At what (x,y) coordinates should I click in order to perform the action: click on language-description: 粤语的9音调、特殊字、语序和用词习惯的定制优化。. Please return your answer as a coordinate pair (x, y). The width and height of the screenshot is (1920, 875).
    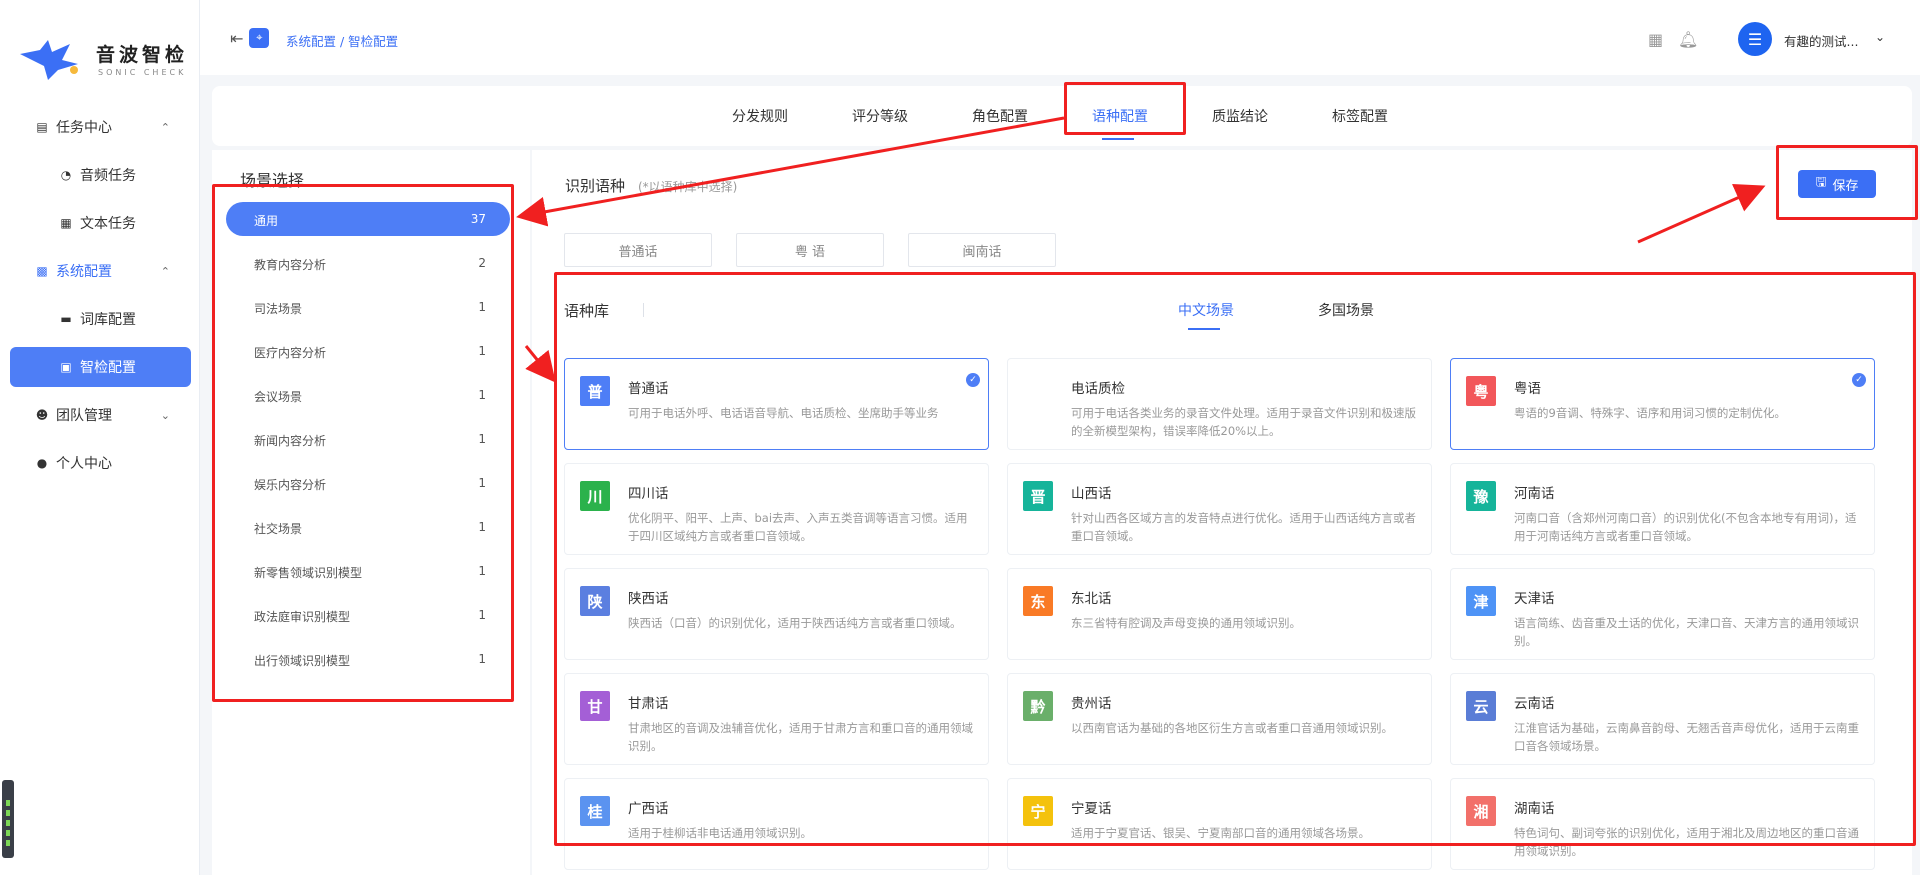
    Looking at the image, I should click on (1650, 413).